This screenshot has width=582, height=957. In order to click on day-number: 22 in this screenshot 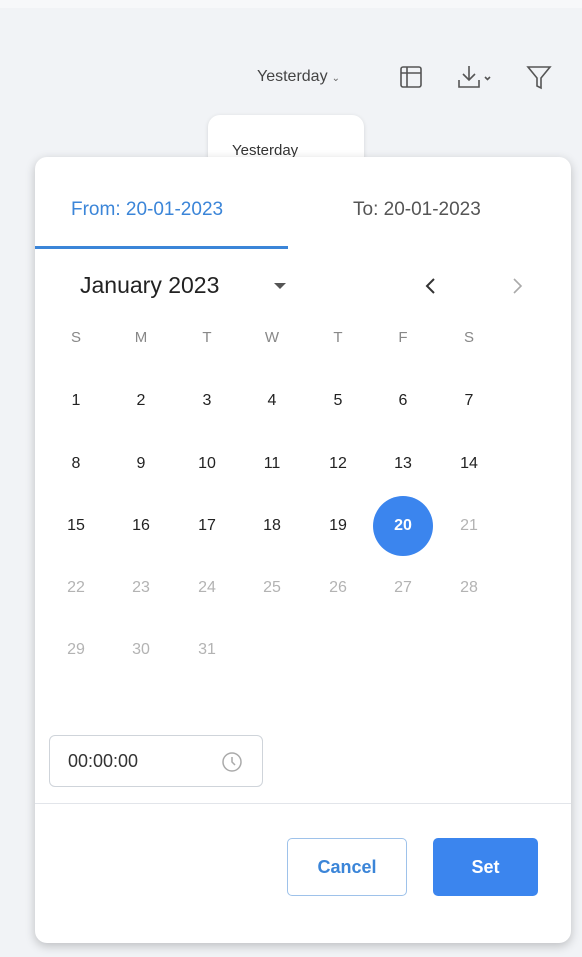, I will do `click(76, 587)`.